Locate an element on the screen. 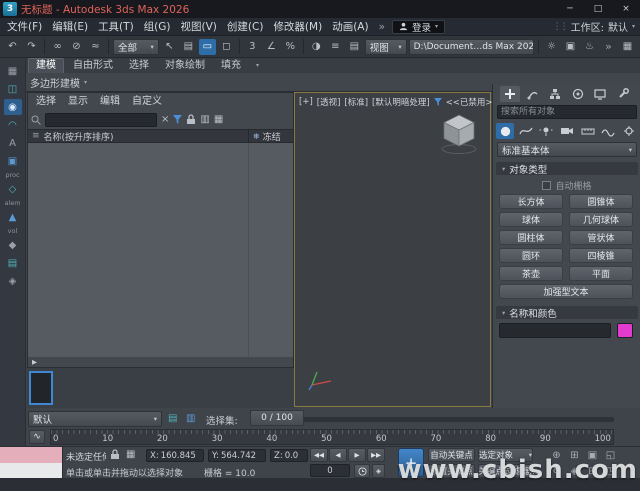 The image size is (640, 491). chevron-down-icon: ▾ is located at coordinates (633, 26).